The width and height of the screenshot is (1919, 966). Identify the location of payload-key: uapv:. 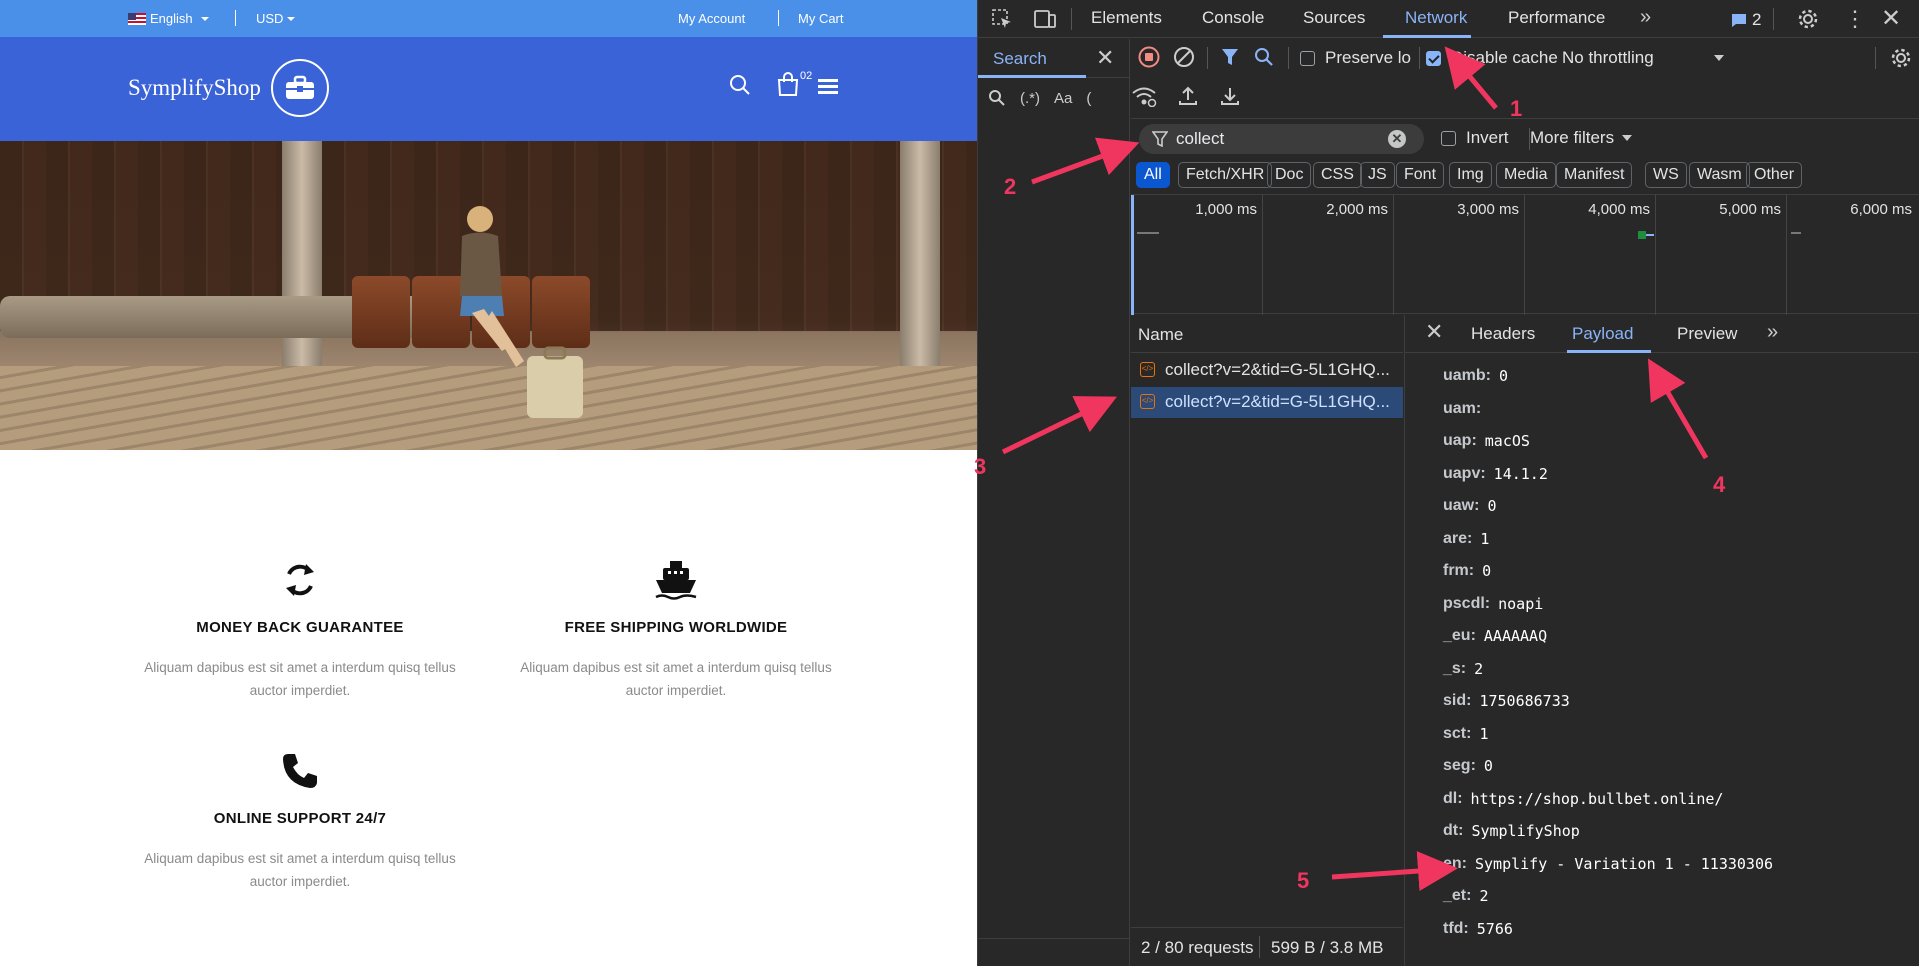
(1464, 473).